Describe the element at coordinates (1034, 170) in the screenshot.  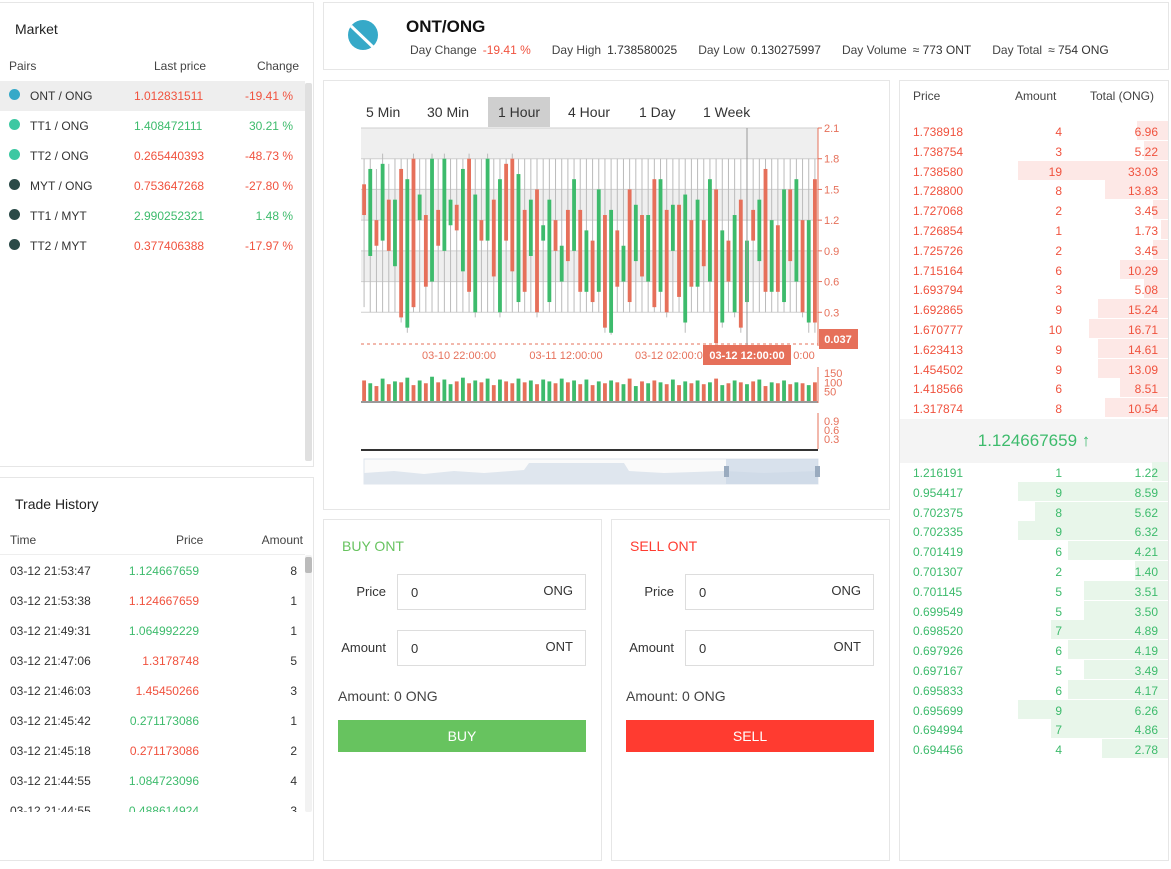
I see `ask-row: 1.738580 19 33.03` at that location.